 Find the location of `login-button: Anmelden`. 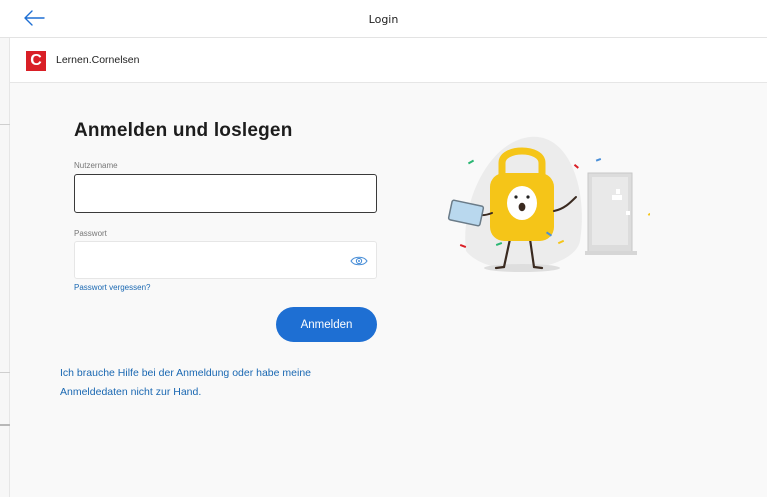

login-button: Anmelden is located at coordinates (326, 324).